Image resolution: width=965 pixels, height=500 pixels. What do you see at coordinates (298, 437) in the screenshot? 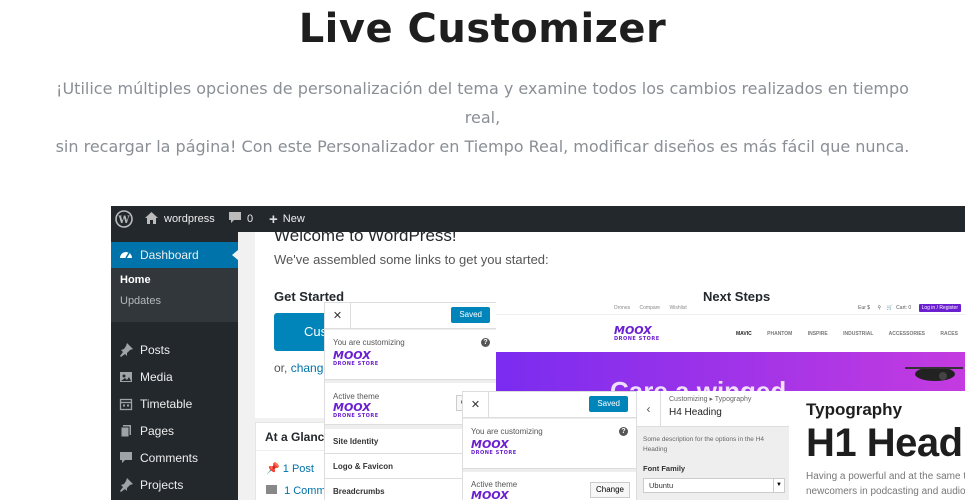
I see `at-a-glance-title: At a Glance` at bounding box center [298, 437].